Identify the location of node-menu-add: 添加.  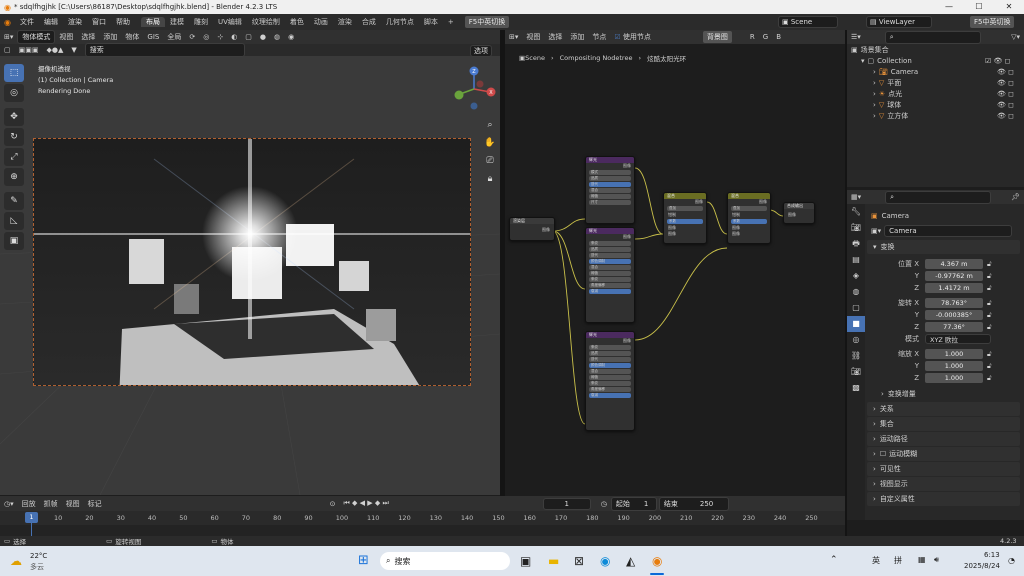
(577, 37).